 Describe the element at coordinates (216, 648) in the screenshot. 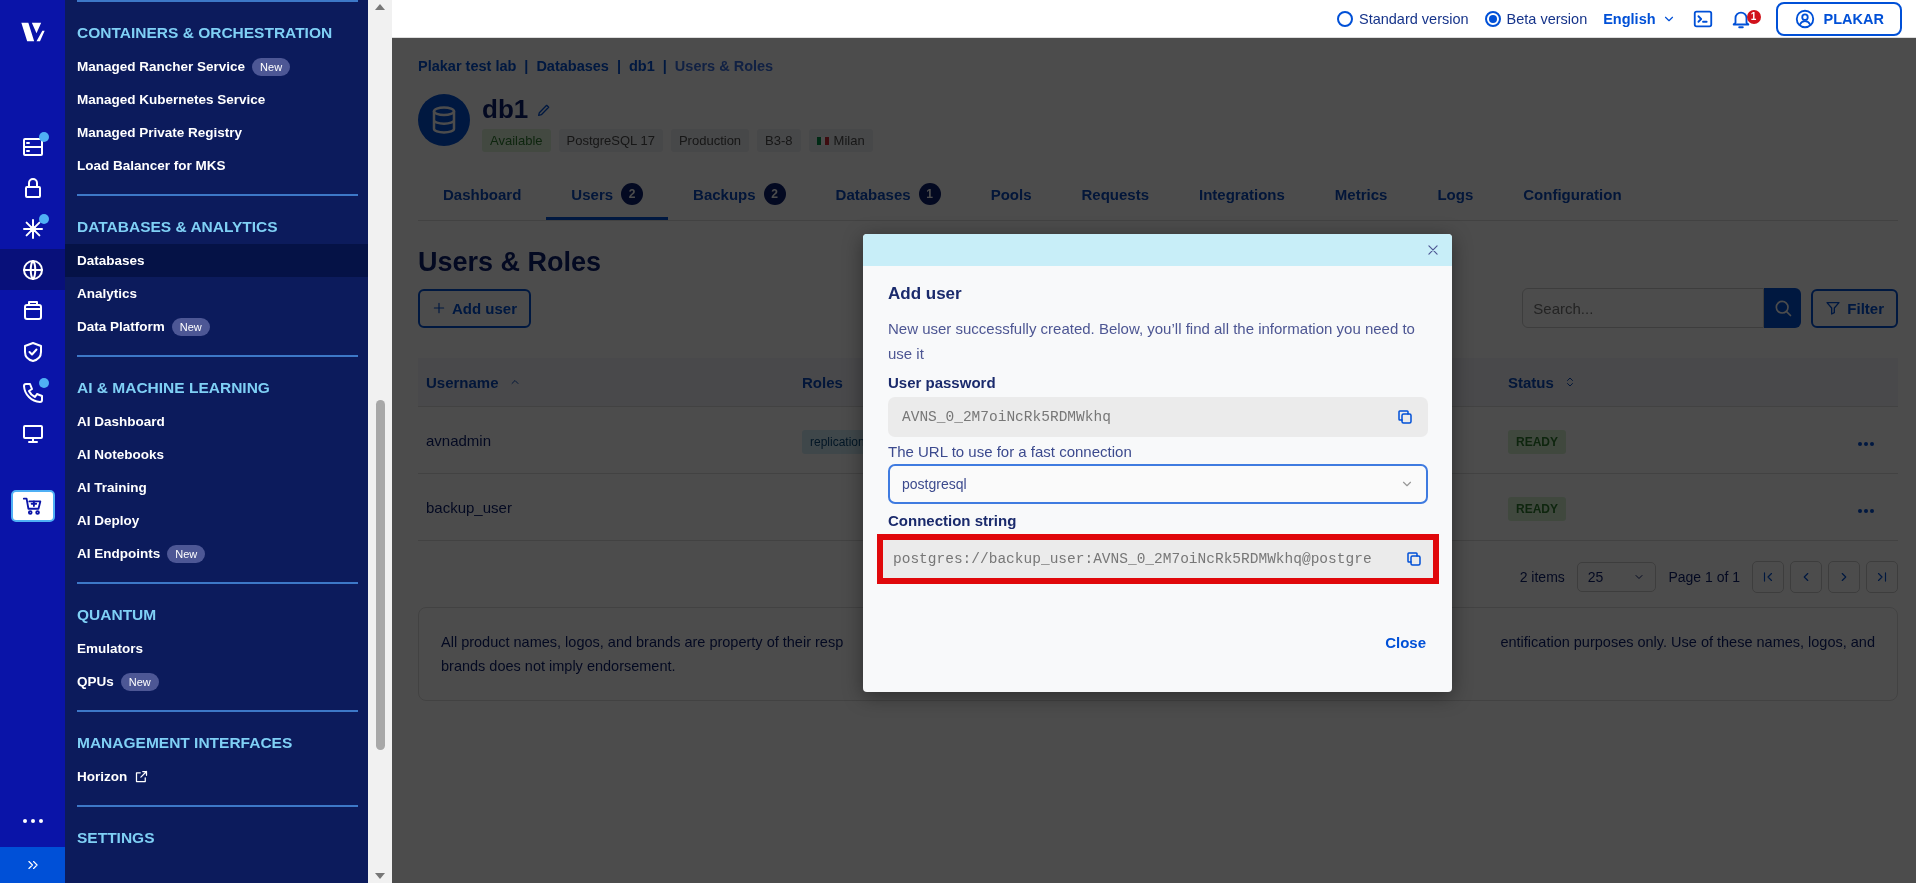

I see `sidebar-item: Emulators` at that location.